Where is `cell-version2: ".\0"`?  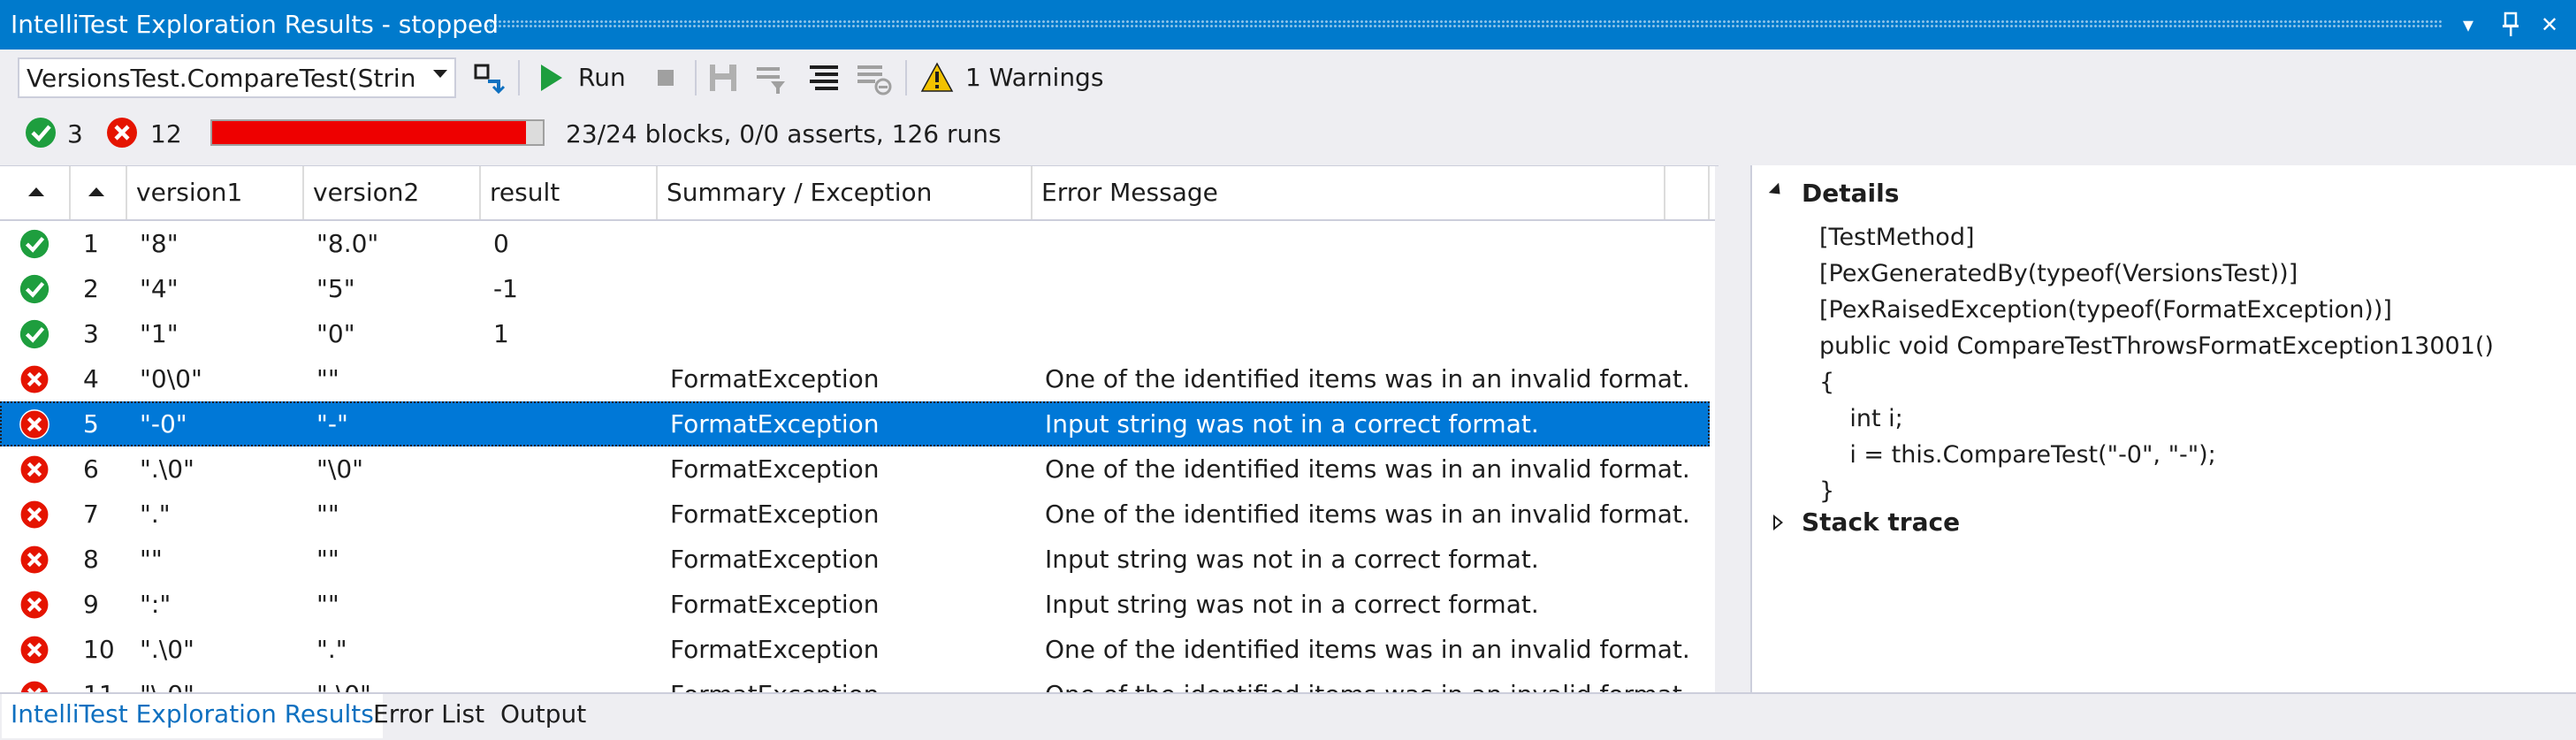
cell-version2: ".\0" is located at coordinates (398, 683).